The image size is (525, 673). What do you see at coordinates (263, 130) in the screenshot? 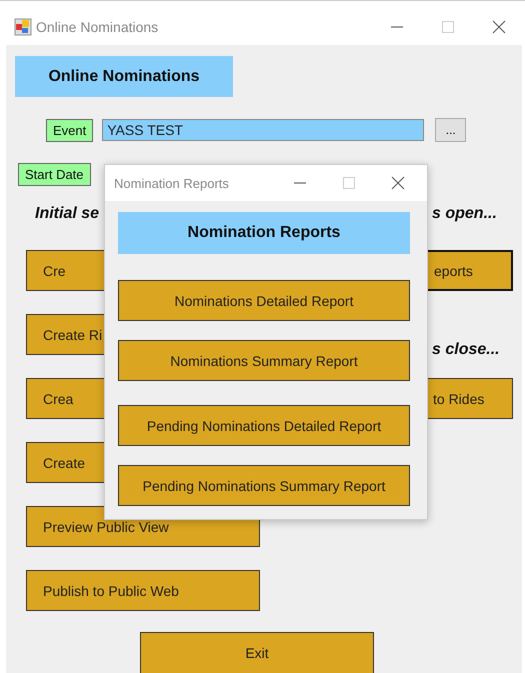
I see `event-field: YASS TEST` at bounding box center [263, 130].